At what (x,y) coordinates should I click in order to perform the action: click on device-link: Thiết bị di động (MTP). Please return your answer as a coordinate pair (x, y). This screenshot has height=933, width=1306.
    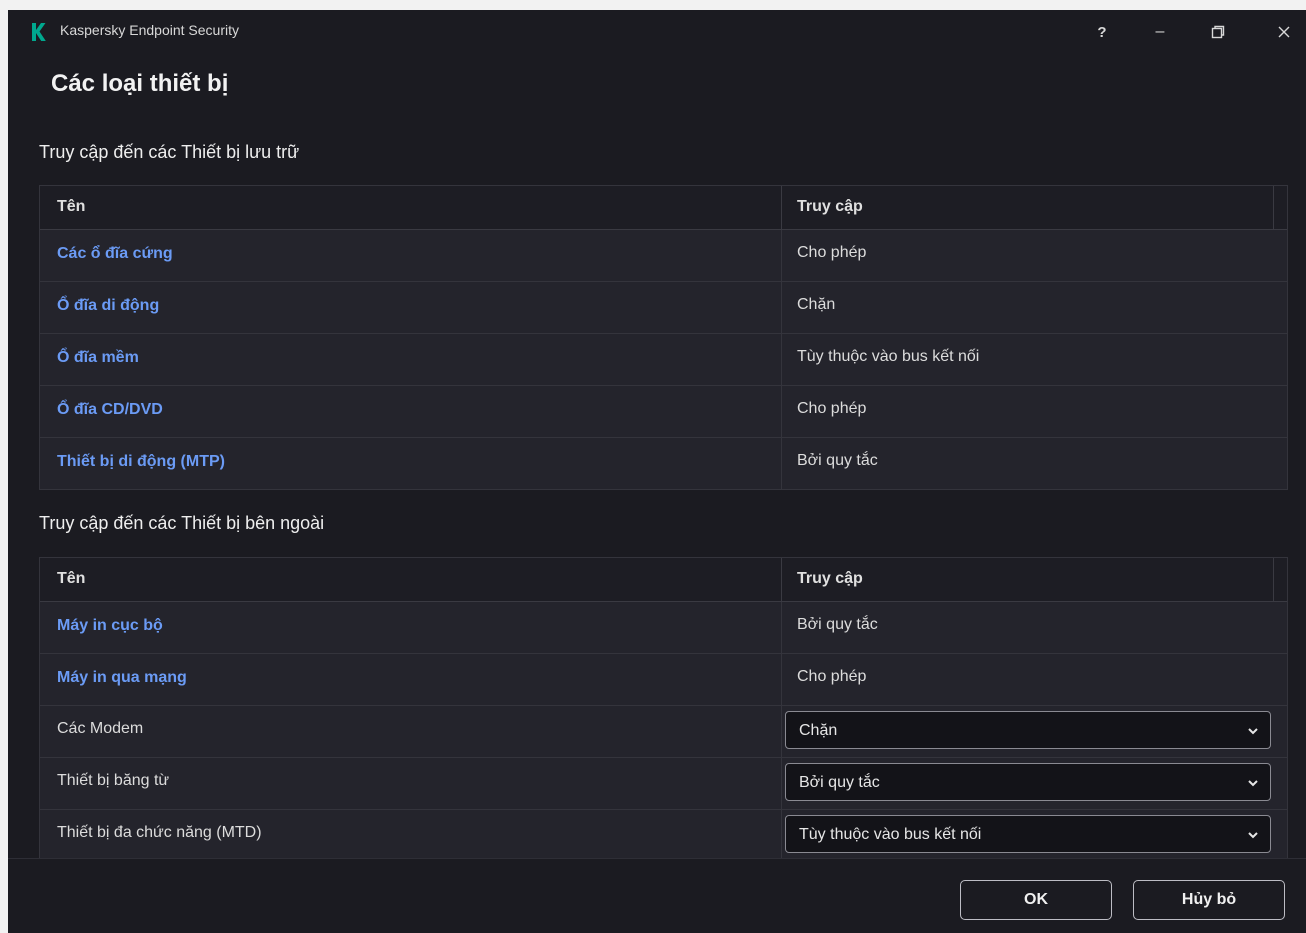
    Looking at the image, I should click on (141, 462).